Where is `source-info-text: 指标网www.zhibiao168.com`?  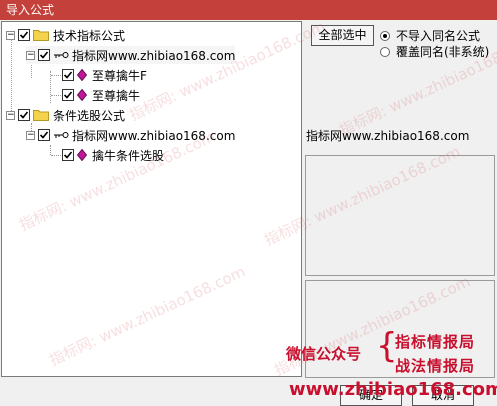
source-info-text: 指标网www.zhibiao168.com is located at coordinates (388, 136).